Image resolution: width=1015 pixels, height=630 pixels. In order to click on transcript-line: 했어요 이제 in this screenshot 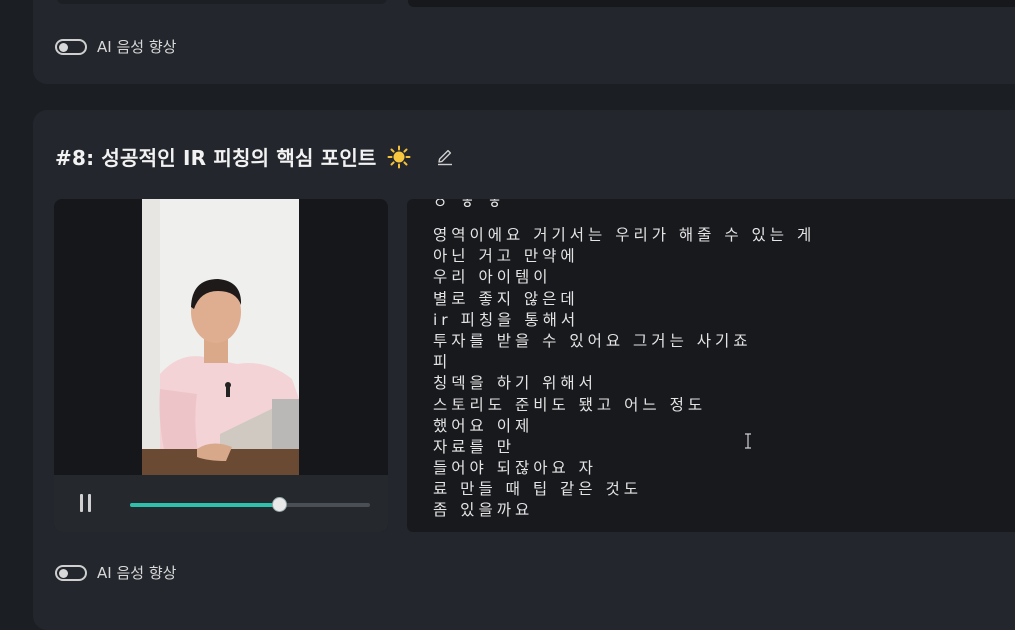, I will do `click(483, 425)`.